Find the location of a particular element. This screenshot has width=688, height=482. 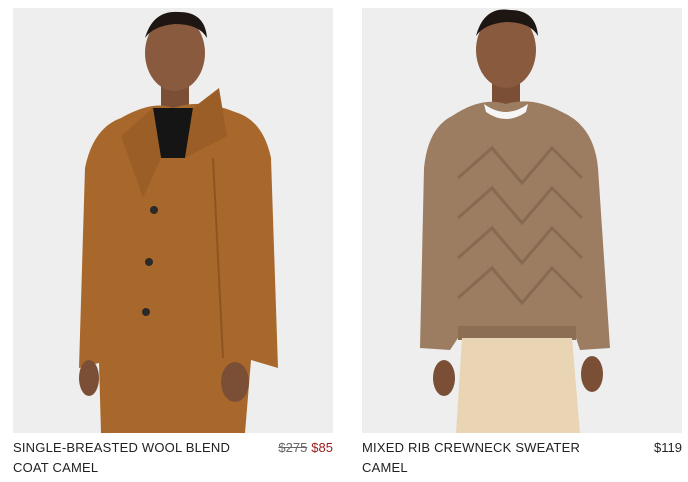

product-price: $275 $85 is located at coordinates (305, 448).